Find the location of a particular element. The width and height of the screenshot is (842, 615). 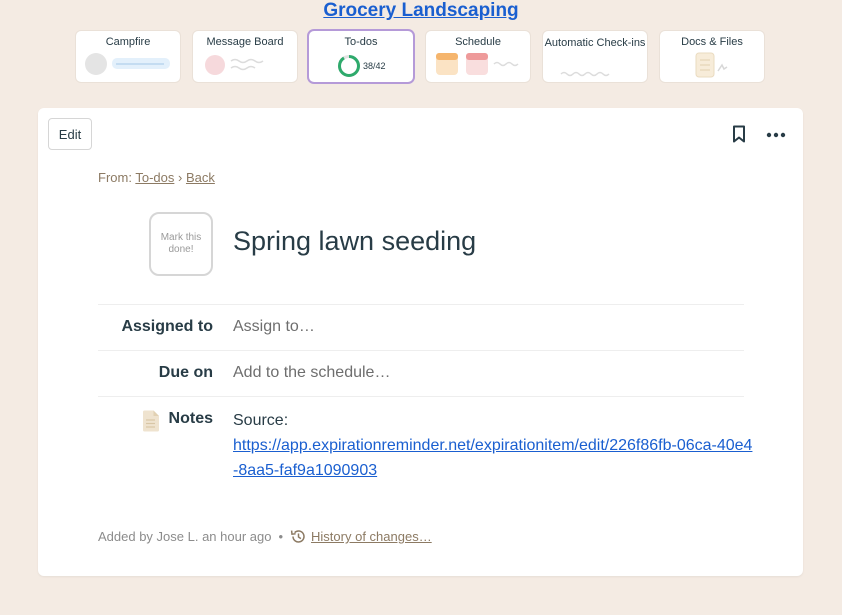

edit-button: Edit is located at coordinates (70, 134).